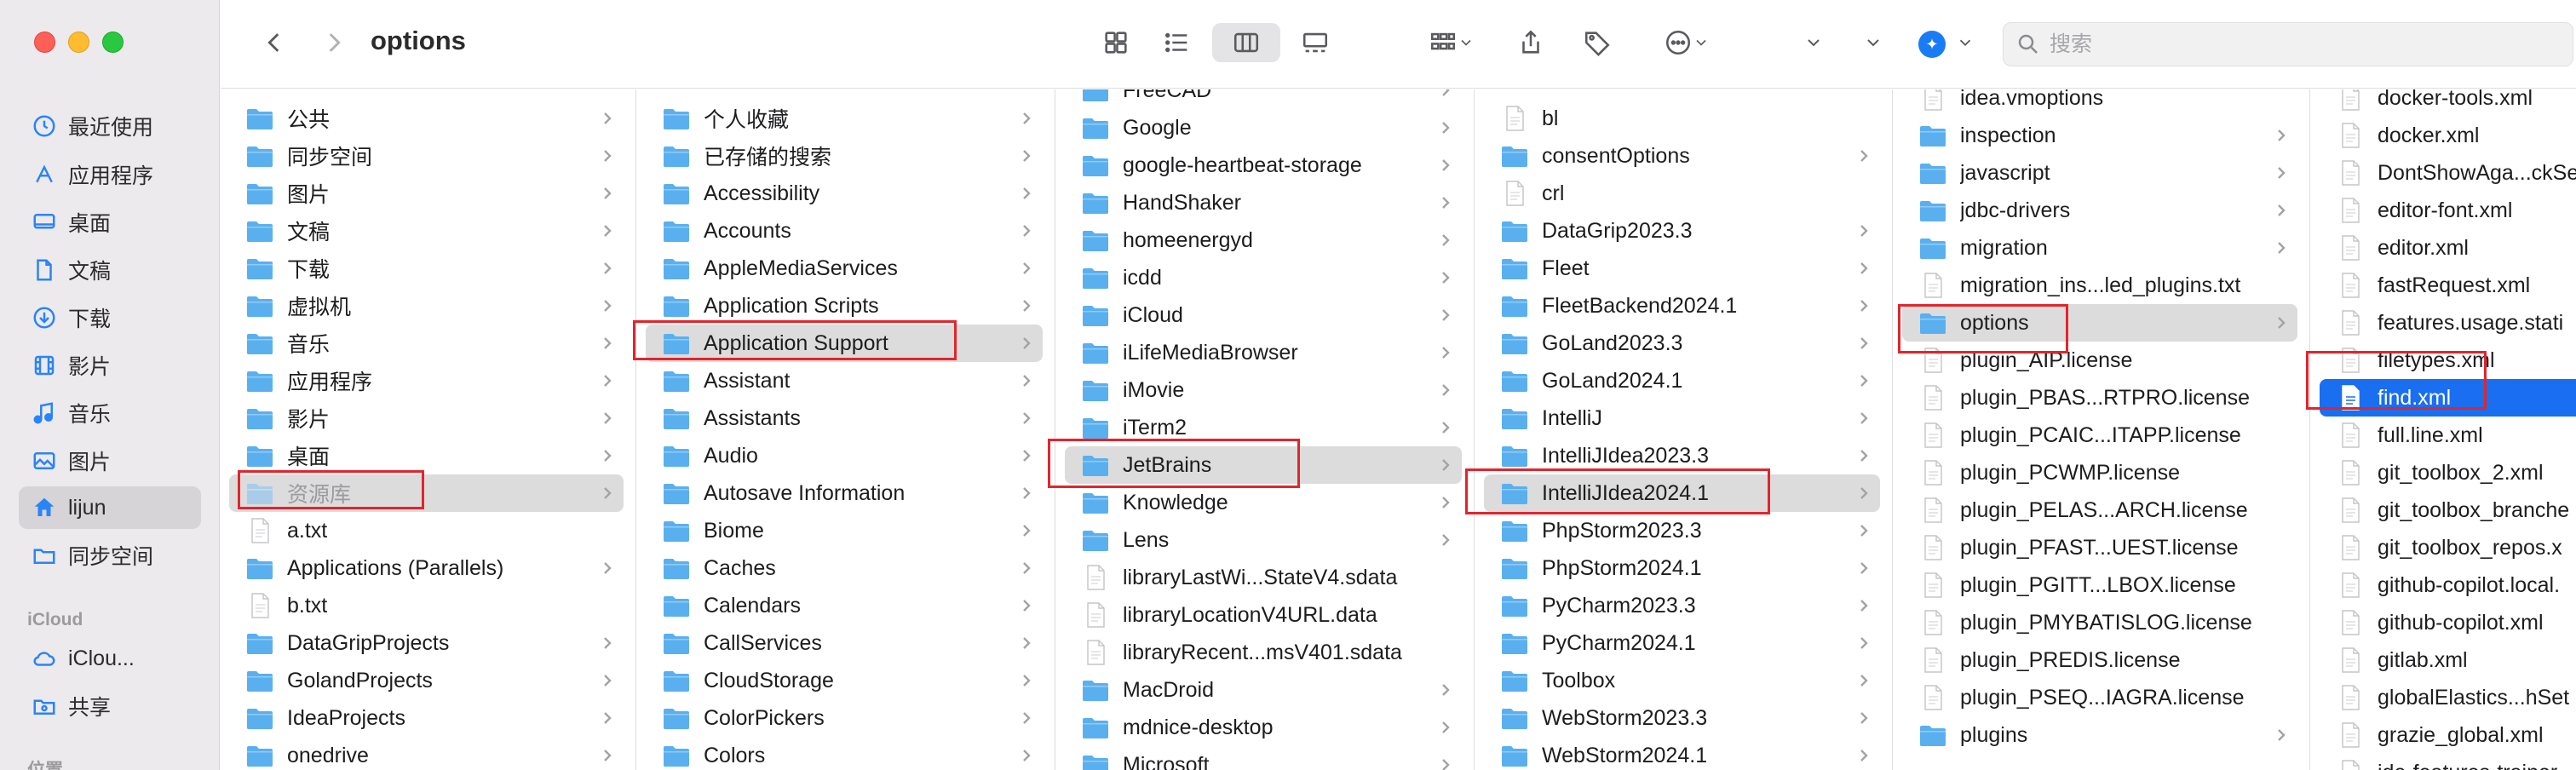 The width and height of the screenshot is (2576, 770). I want to click on file-row: crl, so click(1683, 193).